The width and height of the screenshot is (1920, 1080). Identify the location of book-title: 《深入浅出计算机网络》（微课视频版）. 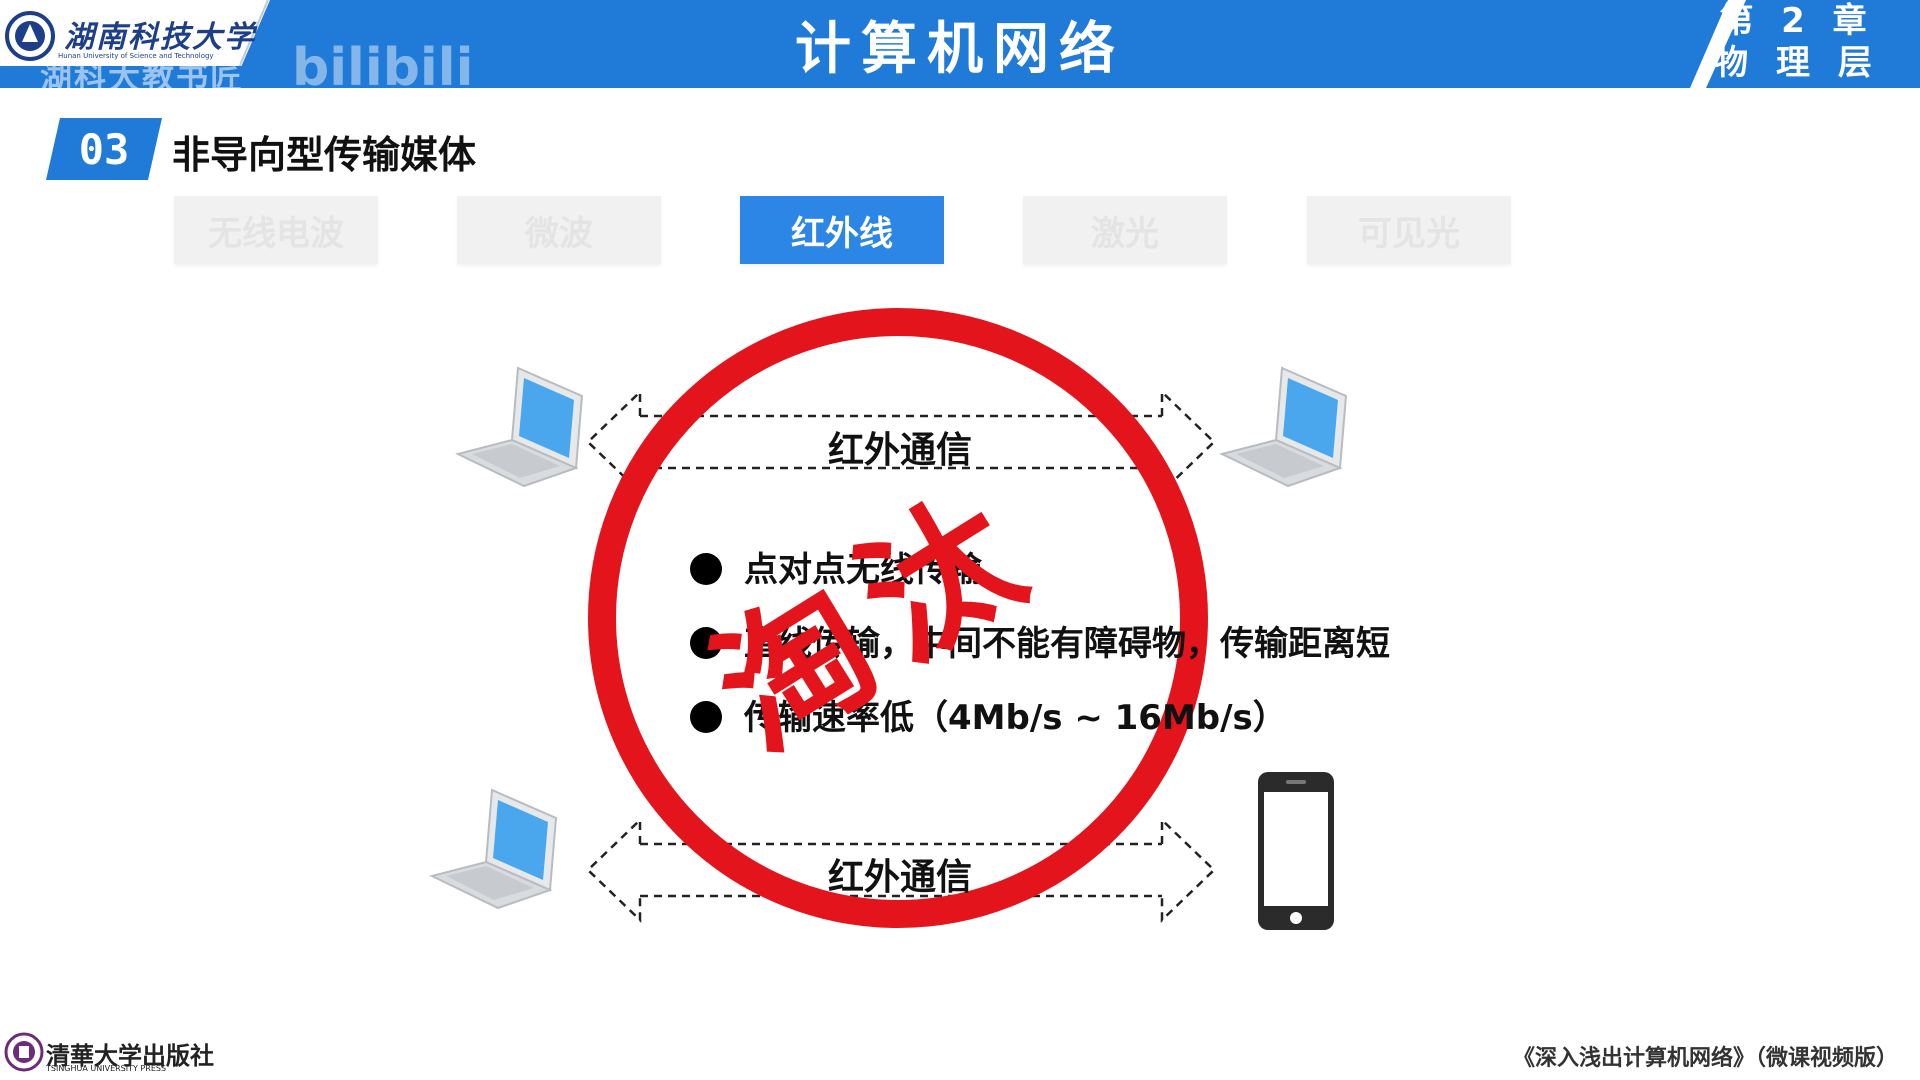
(1705, 1058).